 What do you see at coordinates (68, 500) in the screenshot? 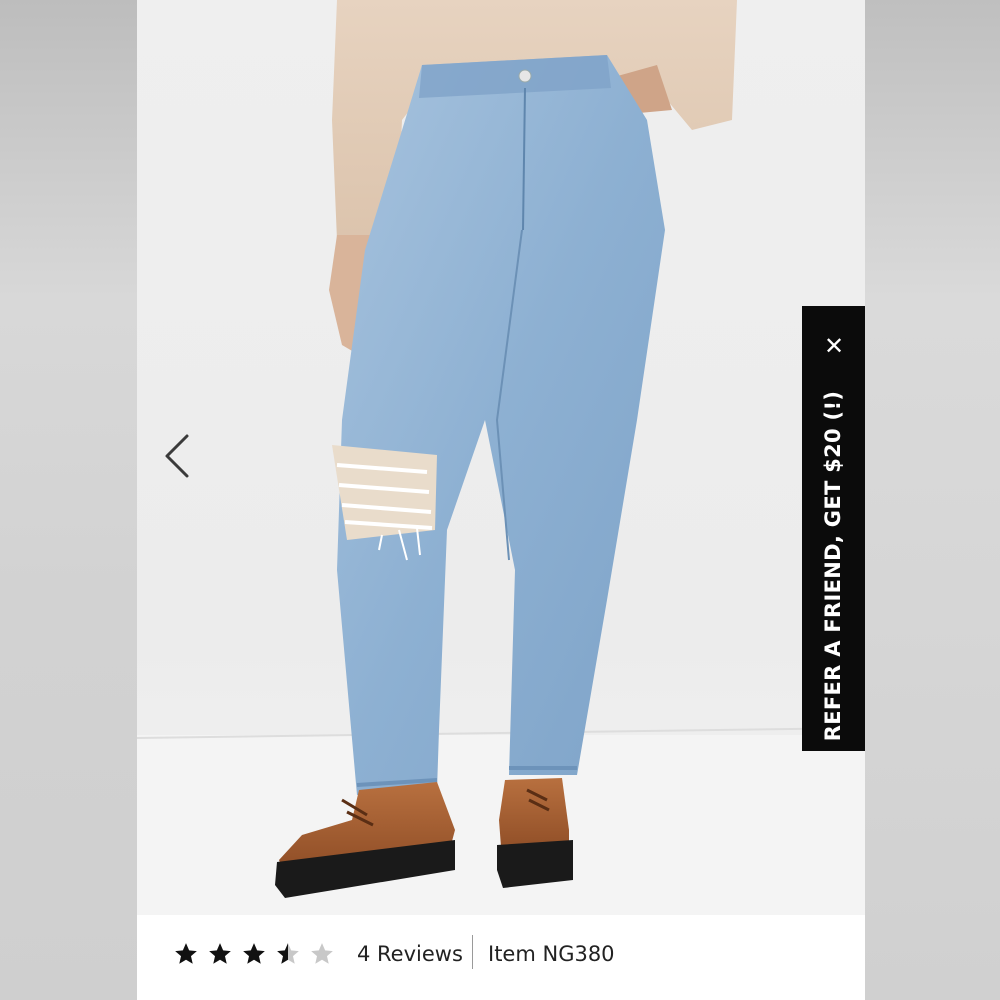
I see `left-blurred-background` at bounding box center [68, 500].